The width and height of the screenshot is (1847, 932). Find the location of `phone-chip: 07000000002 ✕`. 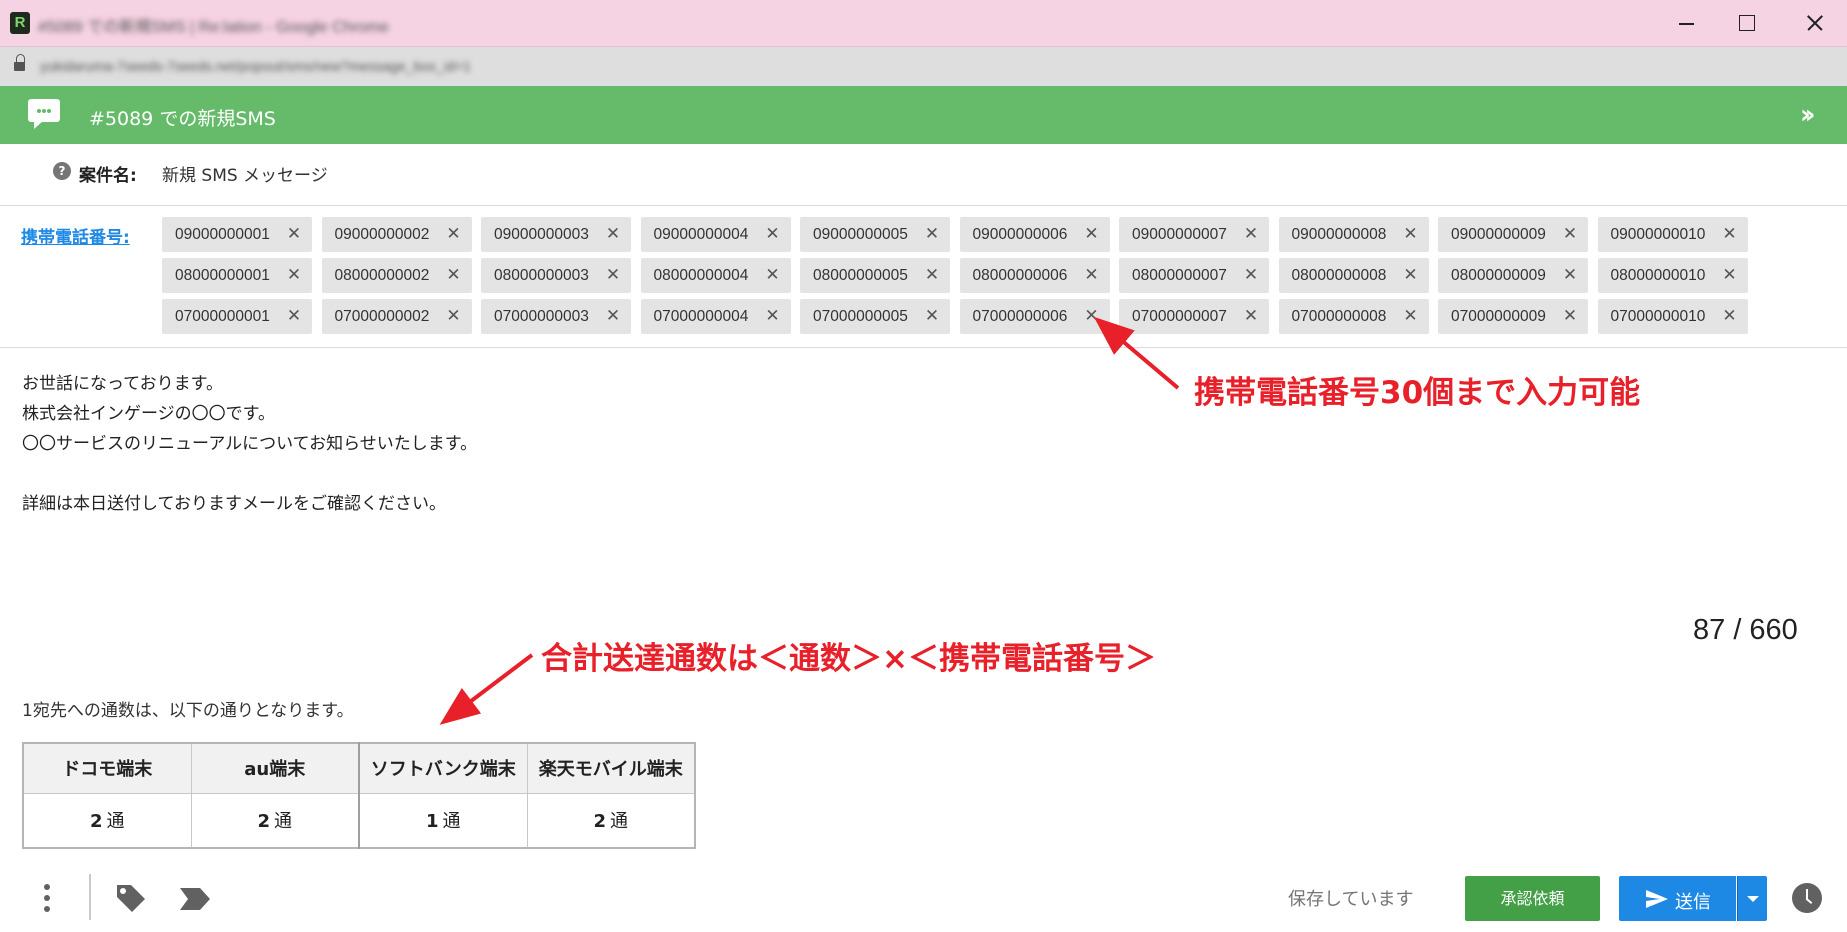

phone-chip: 07000000002 ✕ is located at coordinates (396, 316).